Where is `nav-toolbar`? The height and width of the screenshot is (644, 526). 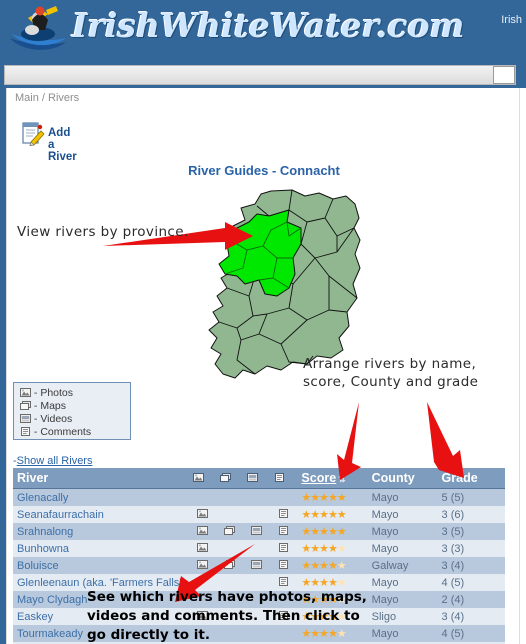
nav-toolbar is located at coordinates (260, 75).